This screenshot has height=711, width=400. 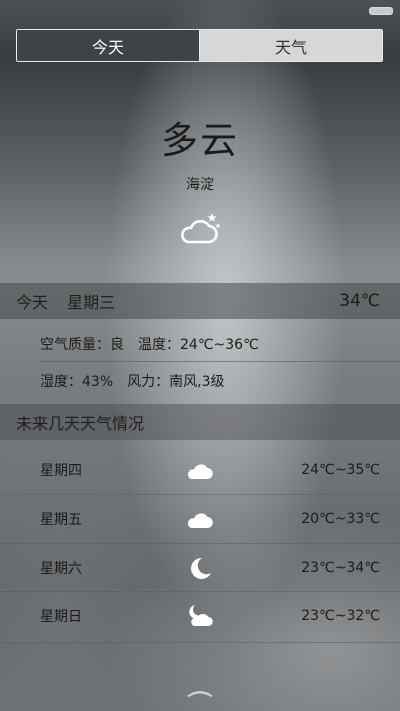 I want to click on pull-up-handle-icon, so click(x=200, y=692).